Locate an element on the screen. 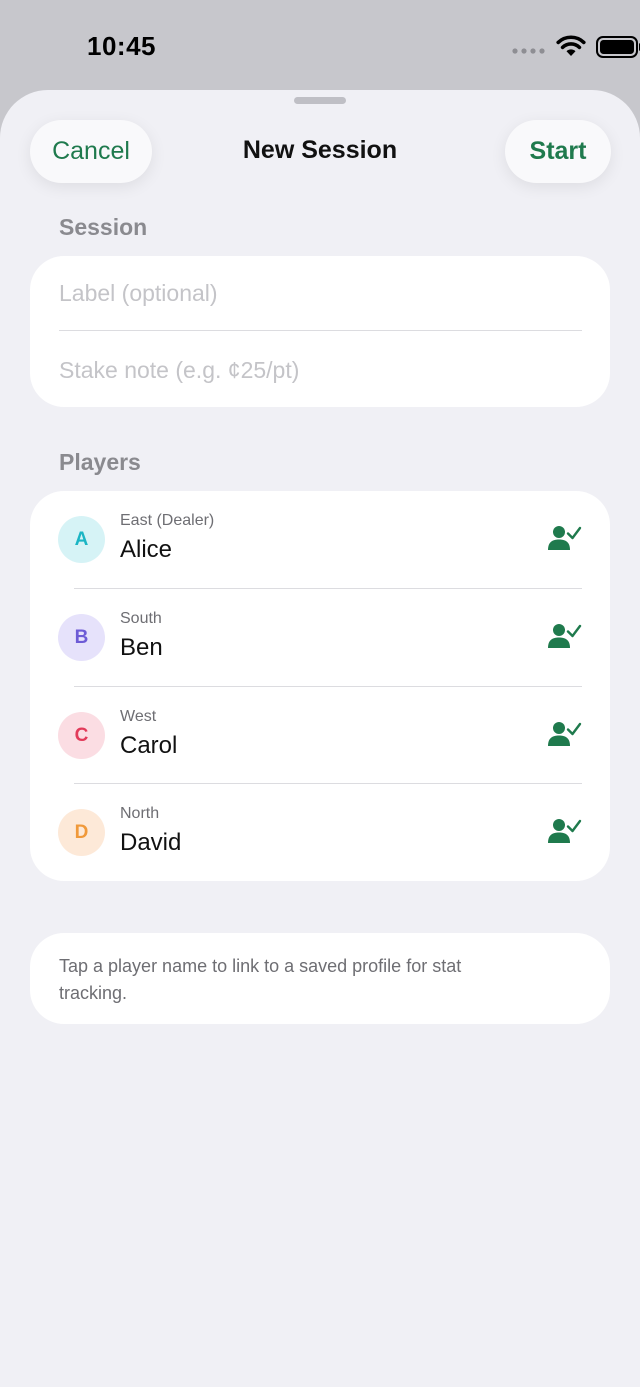 The width and height of the screenshot is (640, 1387). player-row-david: D North David is located at coordinates (320, 832).